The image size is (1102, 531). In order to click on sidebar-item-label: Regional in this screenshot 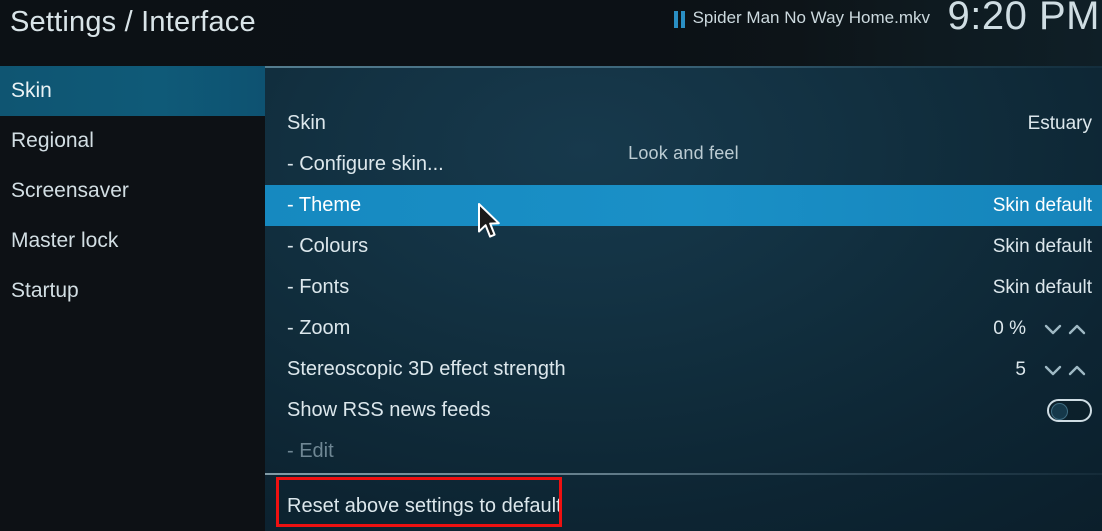, I will do `click(52, 140)`.